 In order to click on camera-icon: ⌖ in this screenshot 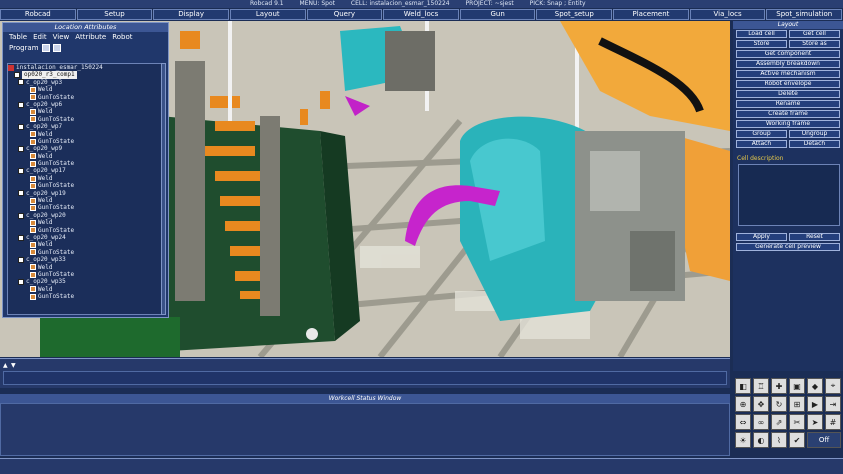, I will do `click(833, 386)`.